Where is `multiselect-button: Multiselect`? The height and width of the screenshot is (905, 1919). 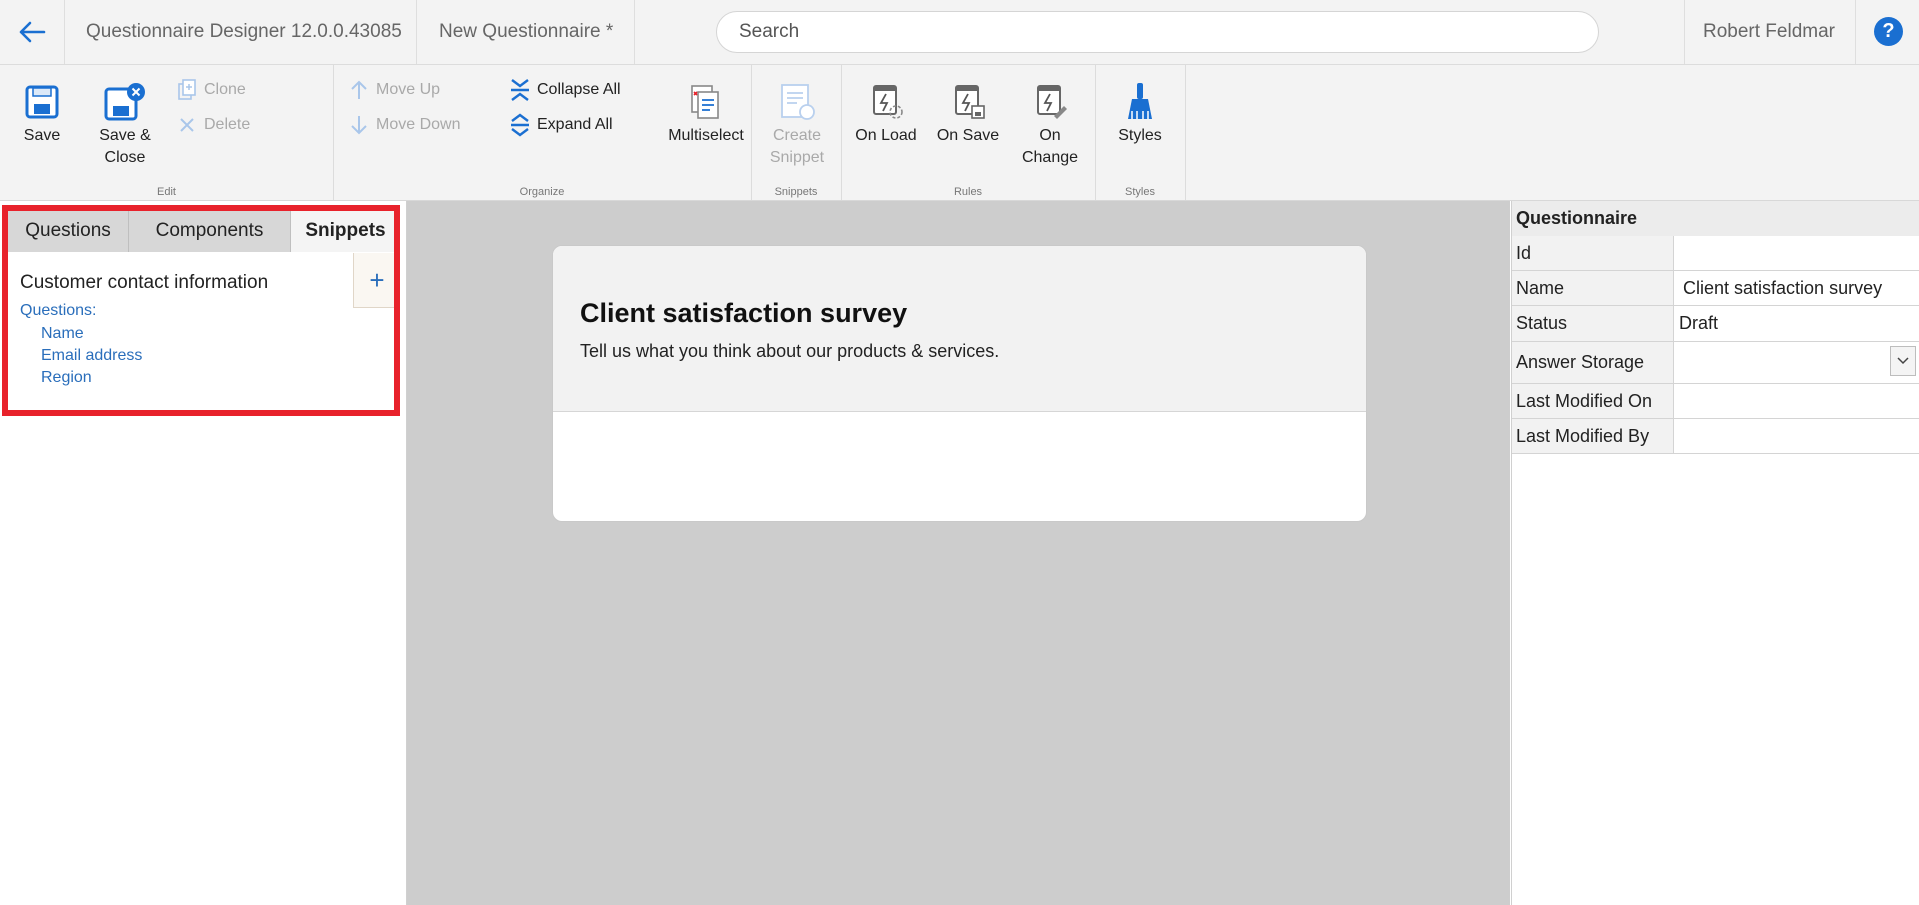 multiselect-button: Multiselect is located at coordinates (706, 113).